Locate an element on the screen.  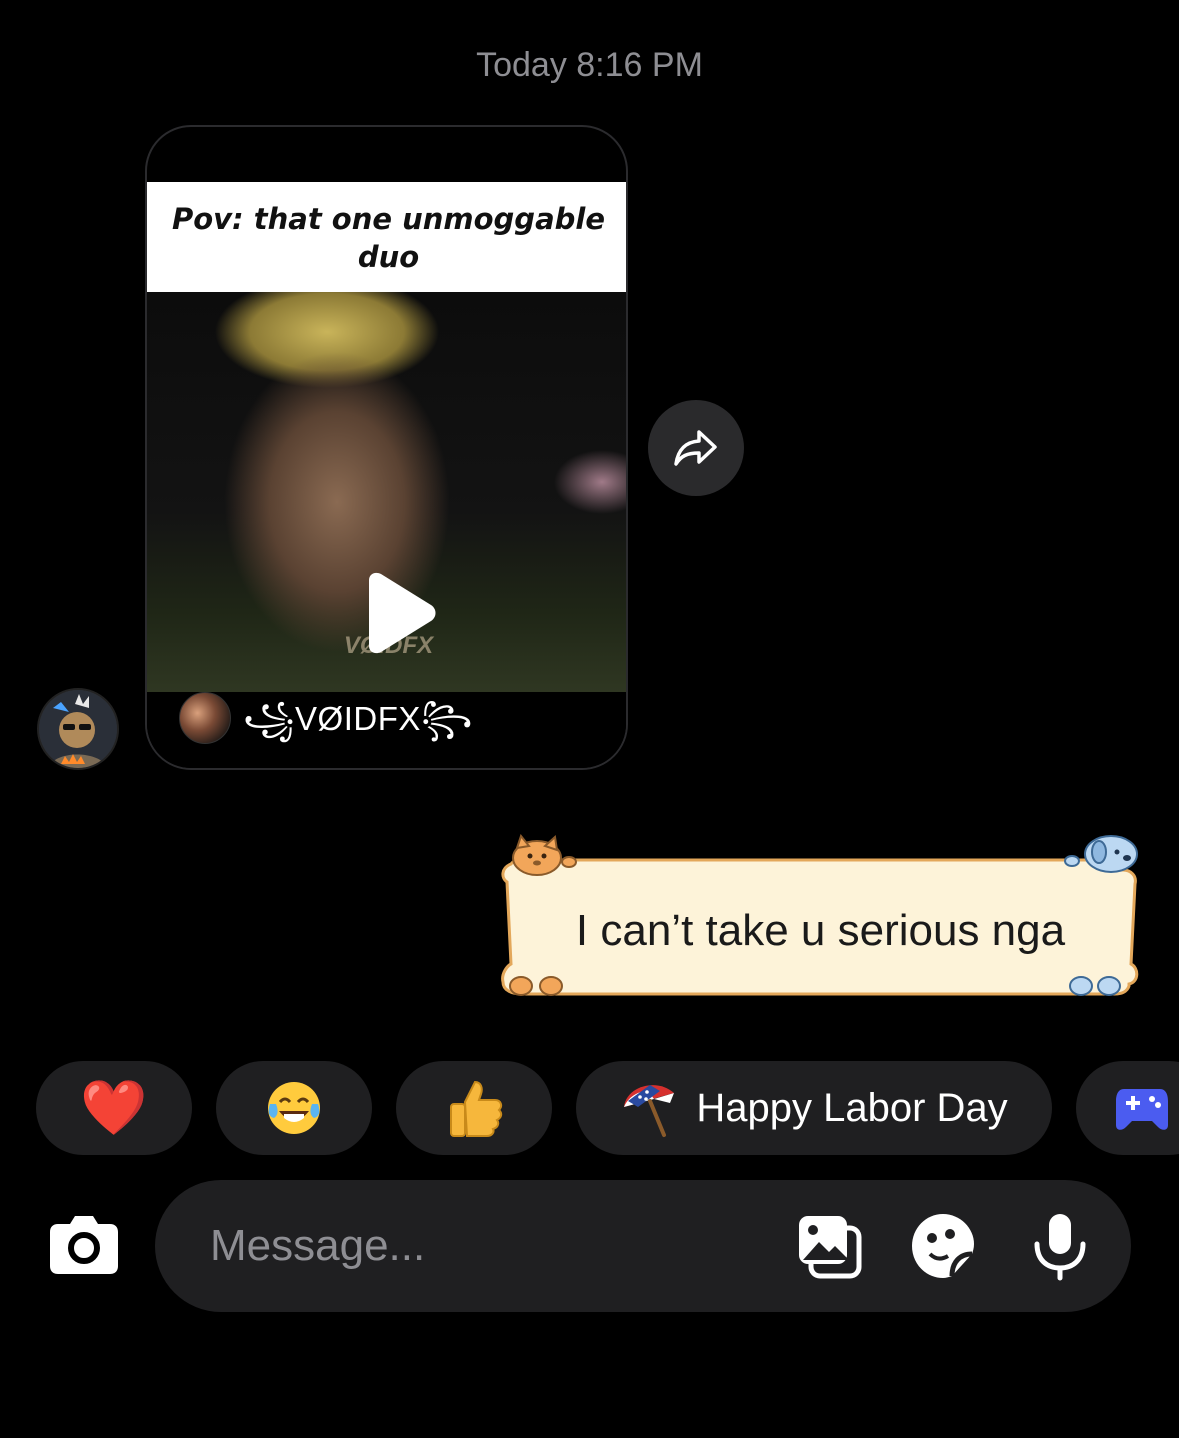
sender-avatar is located at coordinates (78, 729).